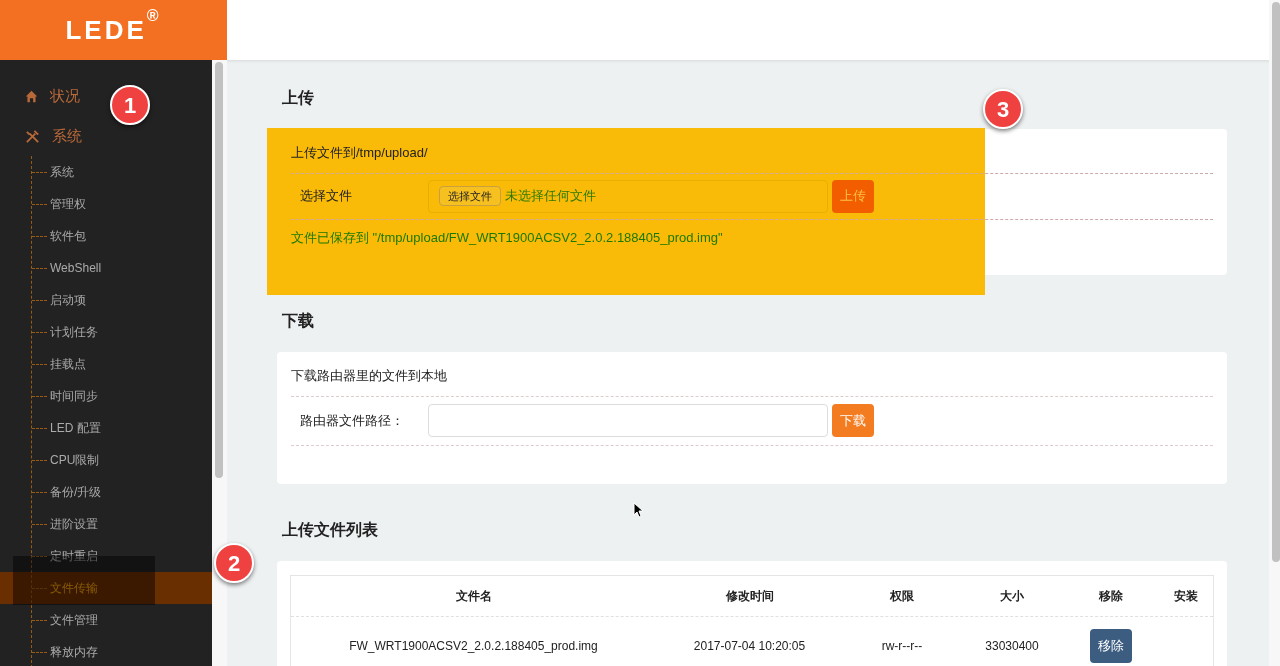  What do you see at coordinates (902, 646) in the screenshot?
I see `table-cell-text: rw-r--r--` at bounding box center [902, 646].